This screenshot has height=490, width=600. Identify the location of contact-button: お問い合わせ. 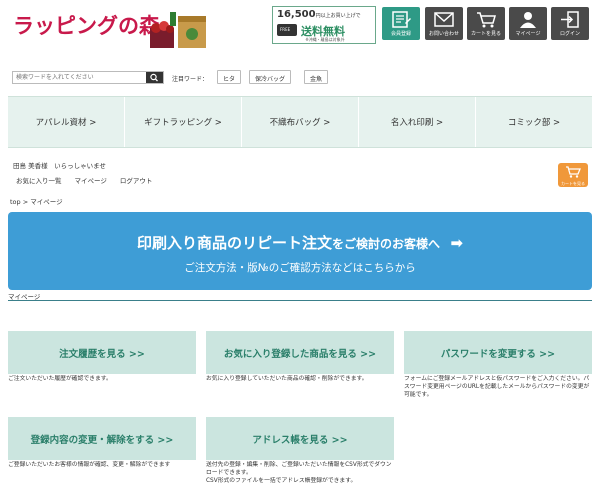
(444, 23).